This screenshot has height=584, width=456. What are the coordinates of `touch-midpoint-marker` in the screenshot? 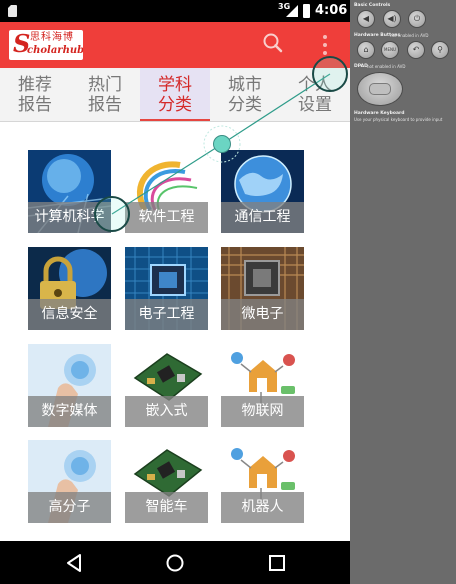 It's located at (222, 144).